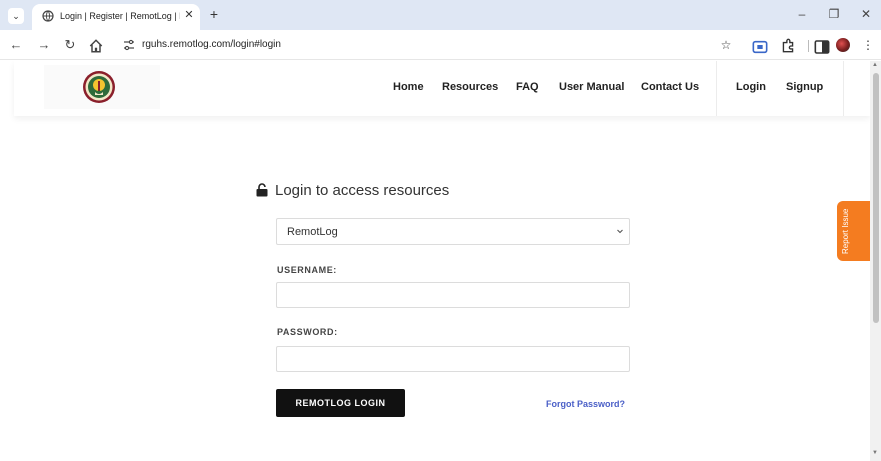 The height and width of the screenshot is (461, 881). I want to click on page-title: Login to access resources, so click(362, 190).